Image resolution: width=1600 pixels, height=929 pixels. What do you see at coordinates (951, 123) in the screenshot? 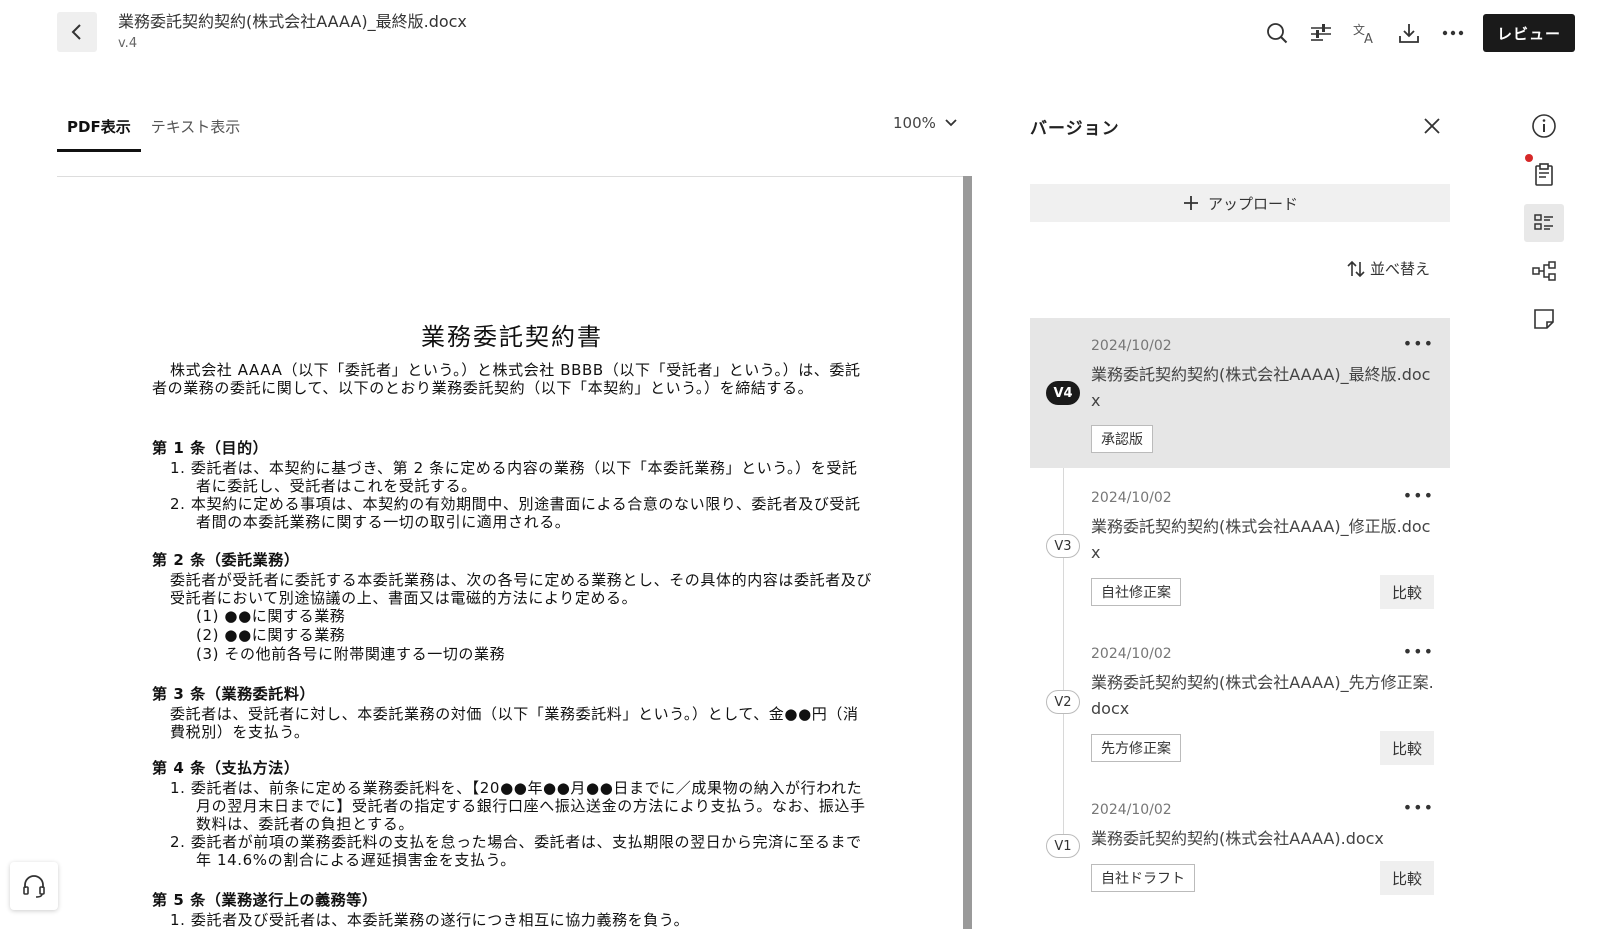
I see `chevron-down-icon` at bounding box center [951, 123].